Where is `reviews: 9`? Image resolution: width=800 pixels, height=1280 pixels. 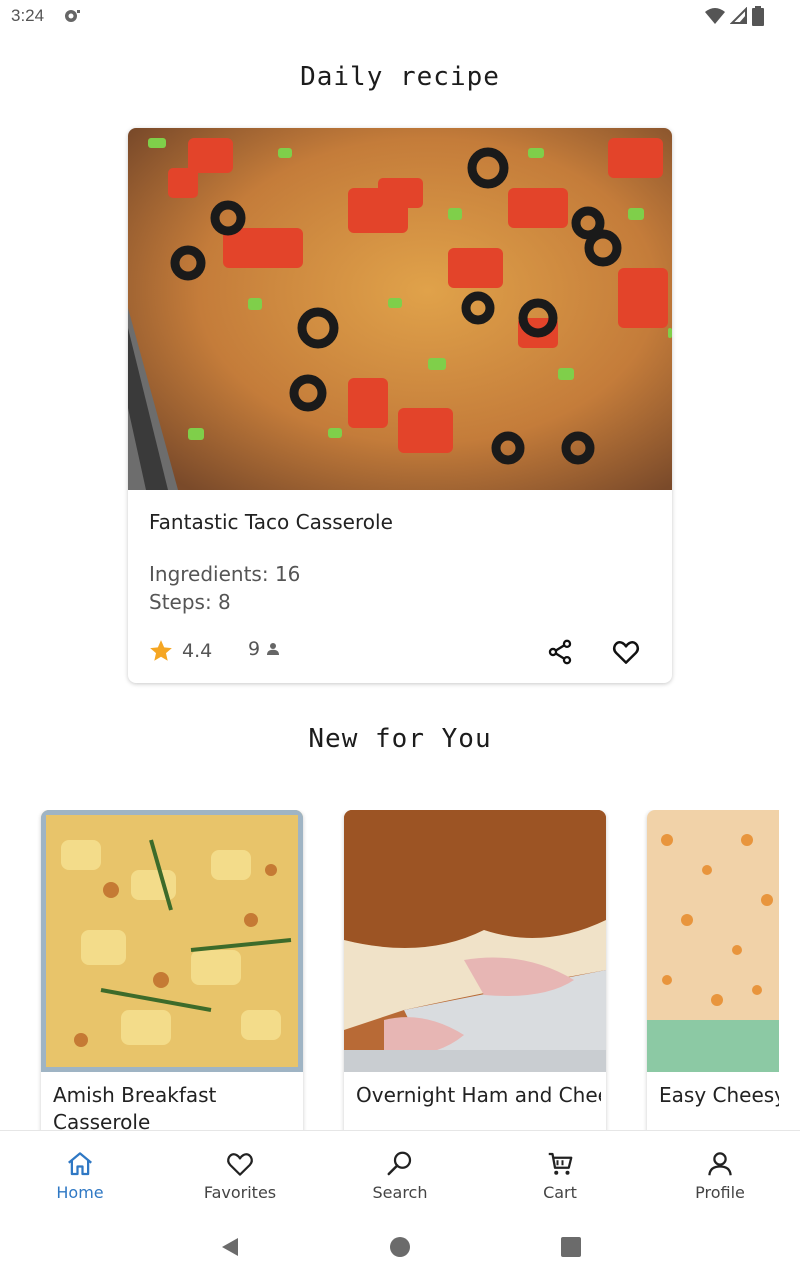
reviews: 9 is located at coordinates (265, 649).